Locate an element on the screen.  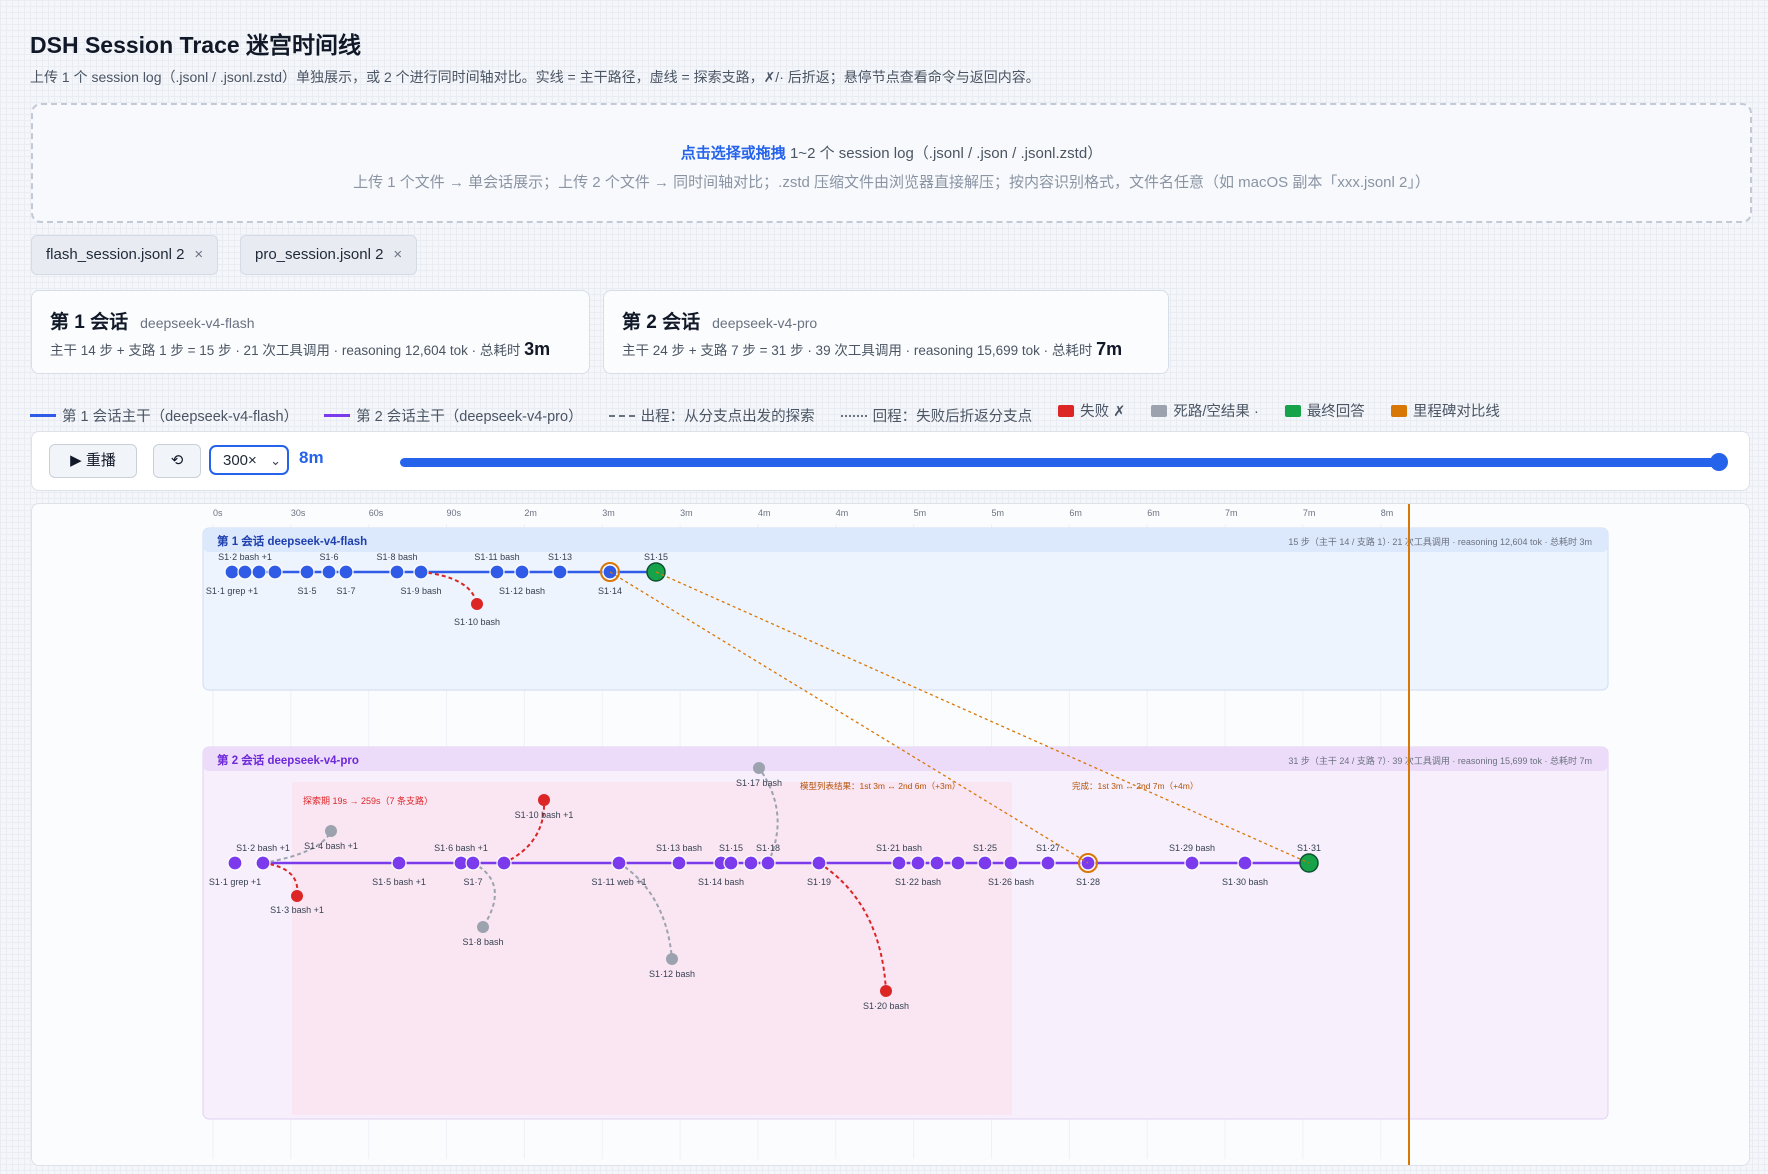
node-label: S1·25 is located at coordinates (985, 848).